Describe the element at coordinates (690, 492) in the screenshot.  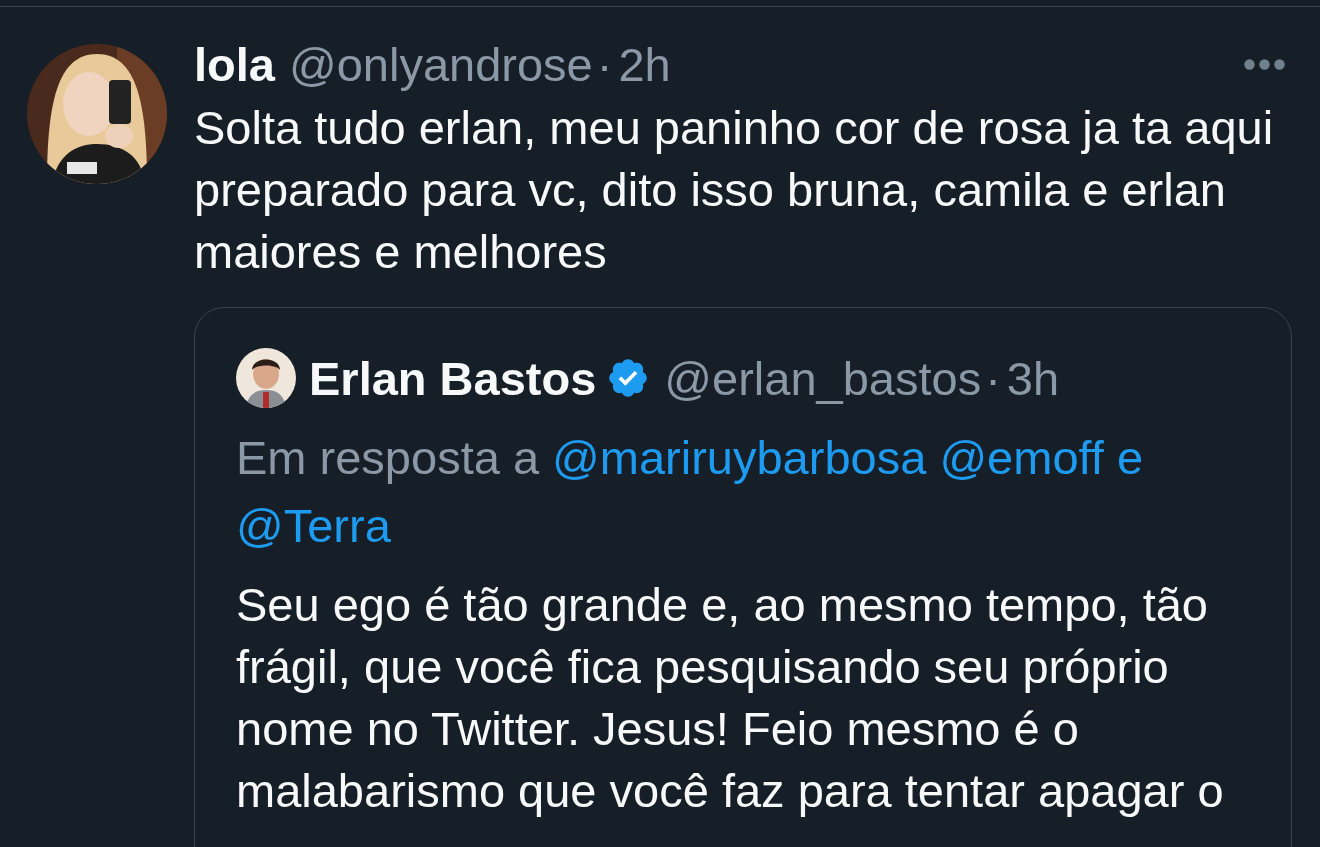
I see `reply-context: Em resposta a @mariruybarbosa @emoff e @Terra` at that location.